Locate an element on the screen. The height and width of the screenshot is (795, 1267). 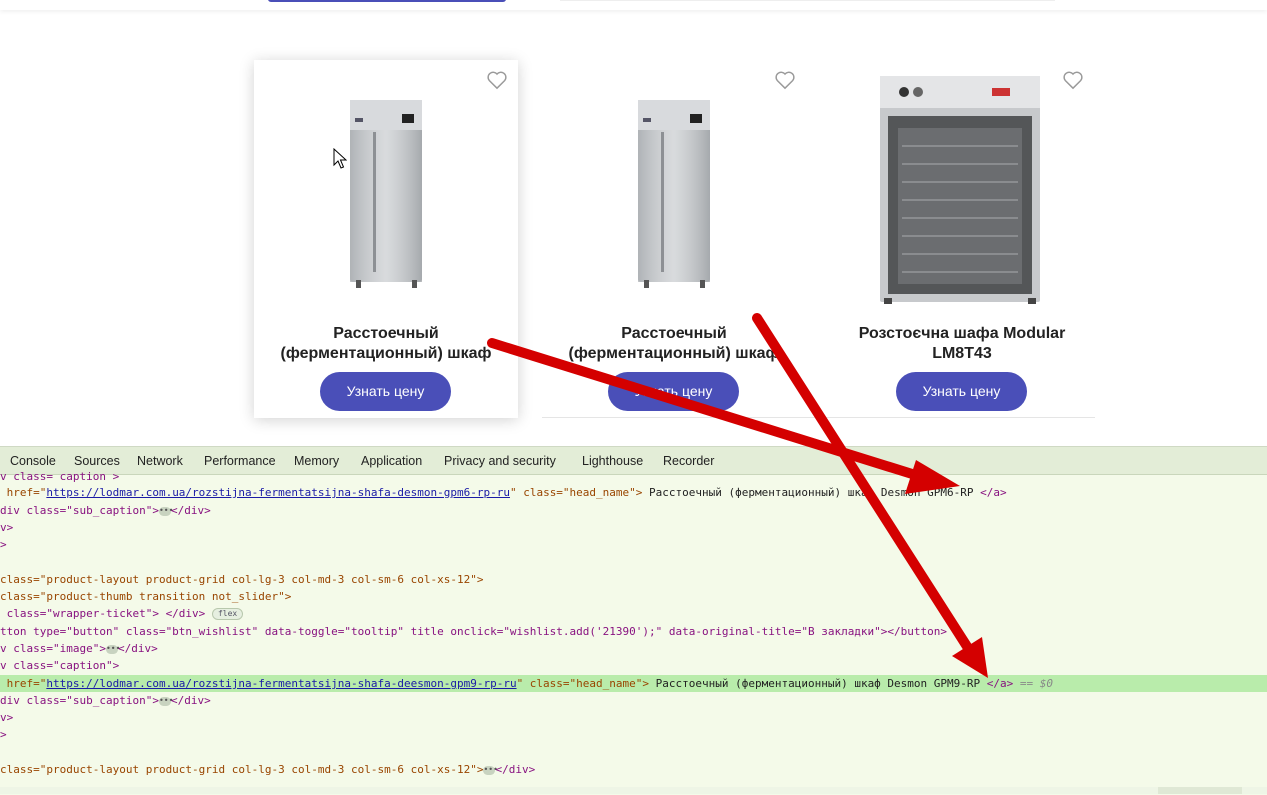
code-line: v class= caption > is located at coordinates (59, 476).